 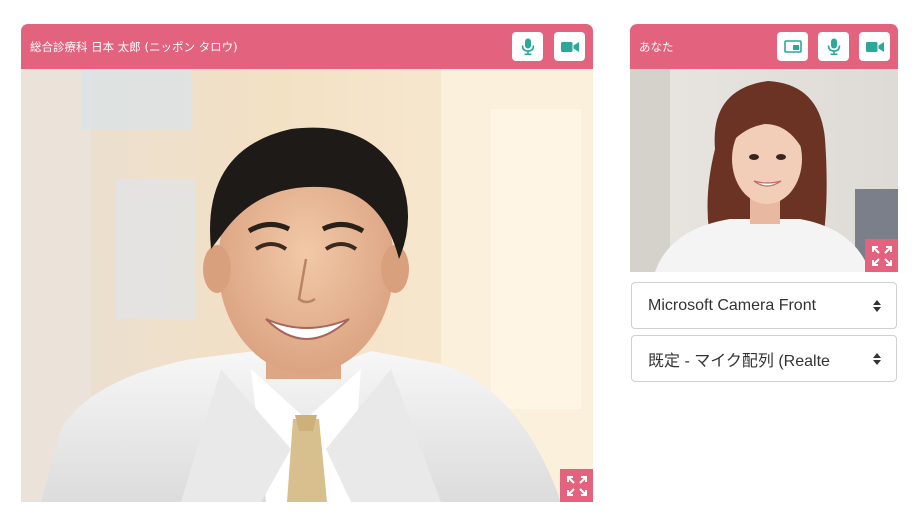 I want to click on remote-fullscreen-button, so click(x=576, y=485).